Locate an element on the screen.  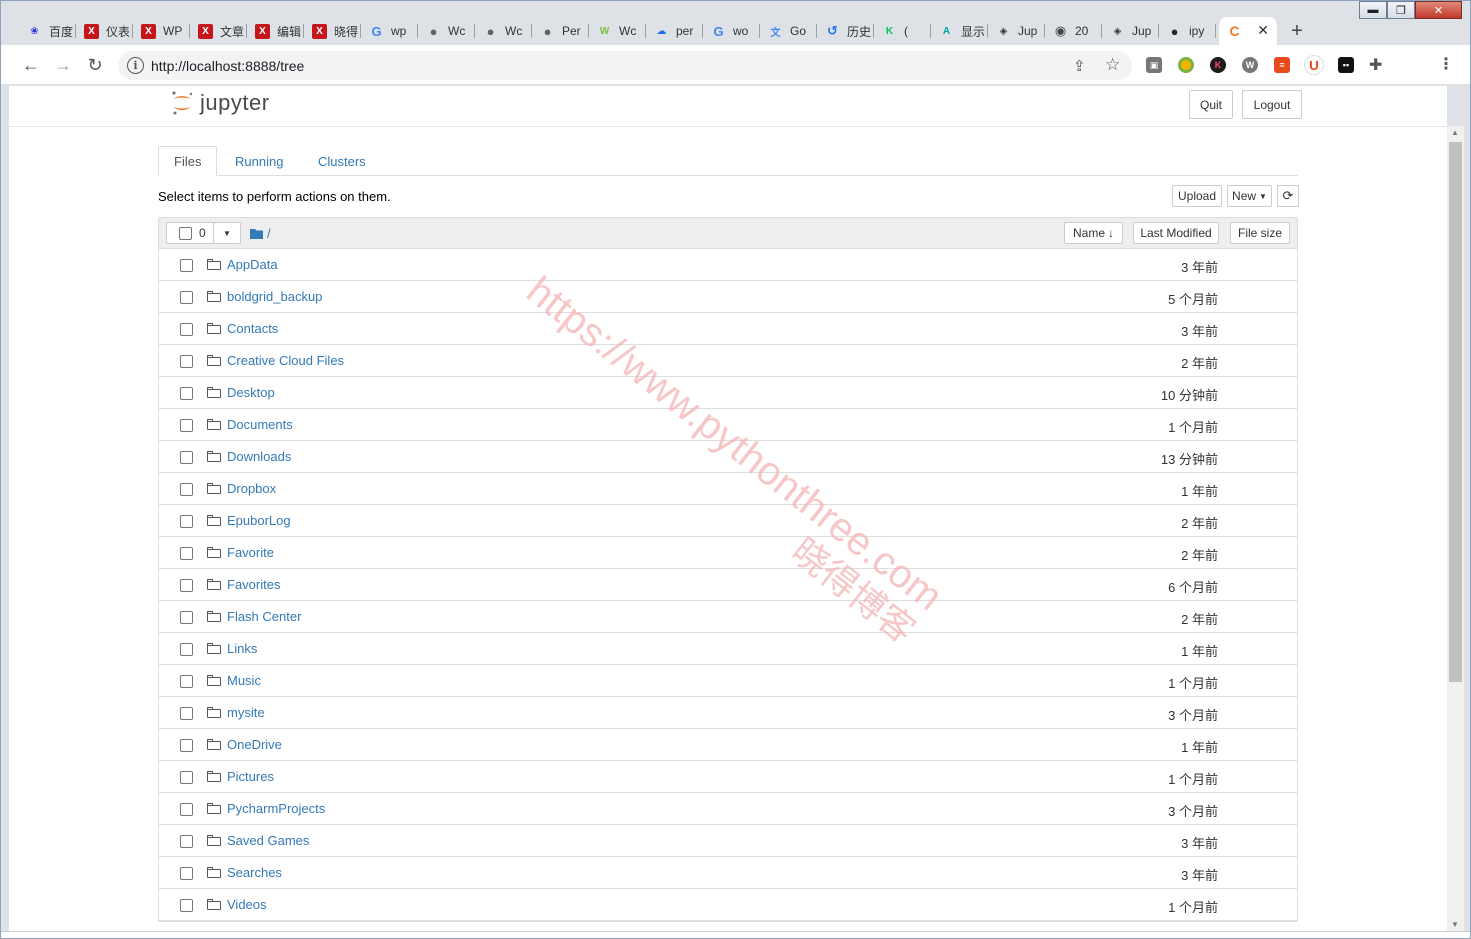
browser-tab: ● Wc is located at coordinates (446, 31).